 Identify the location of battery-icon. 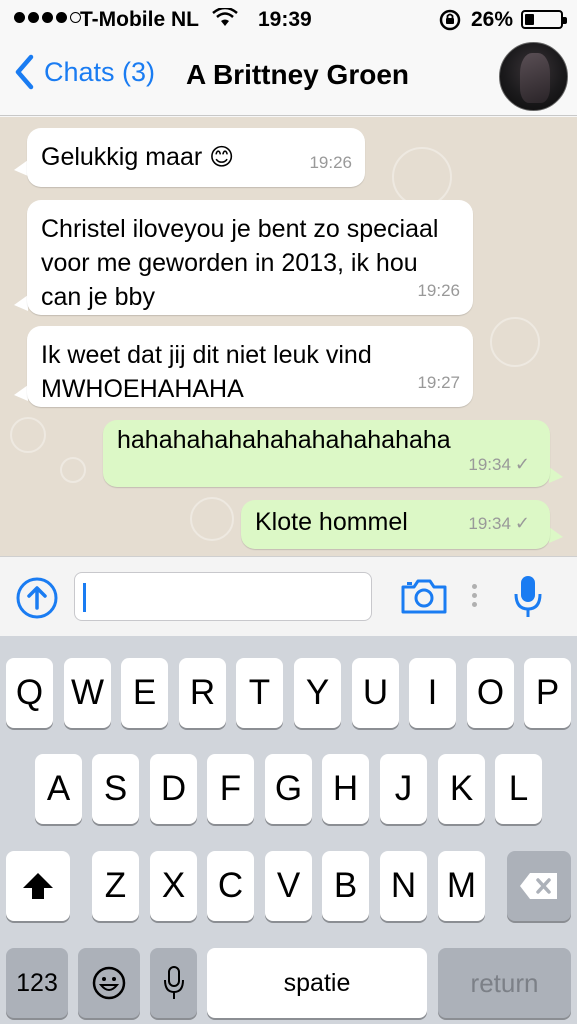
(544, 19).